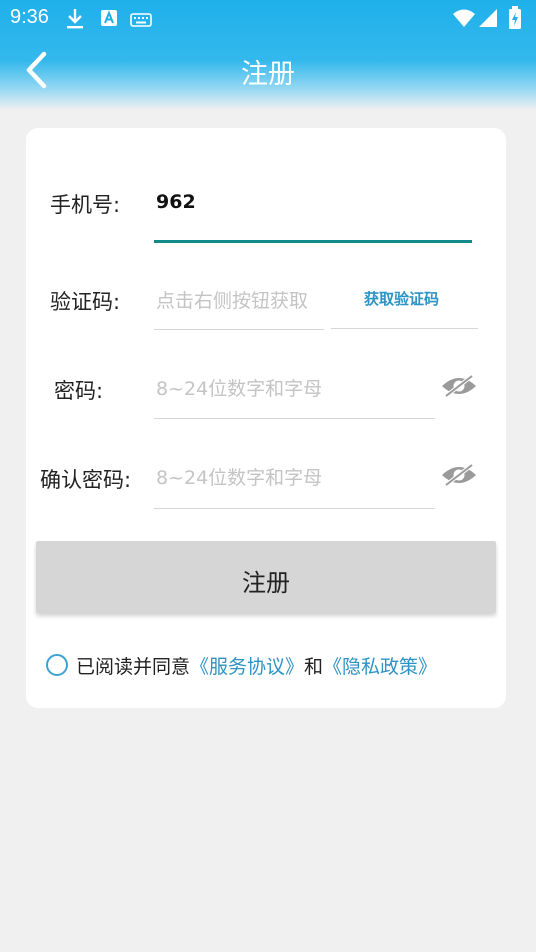  I want to click on agreement-checkbox, so click(57, 665).